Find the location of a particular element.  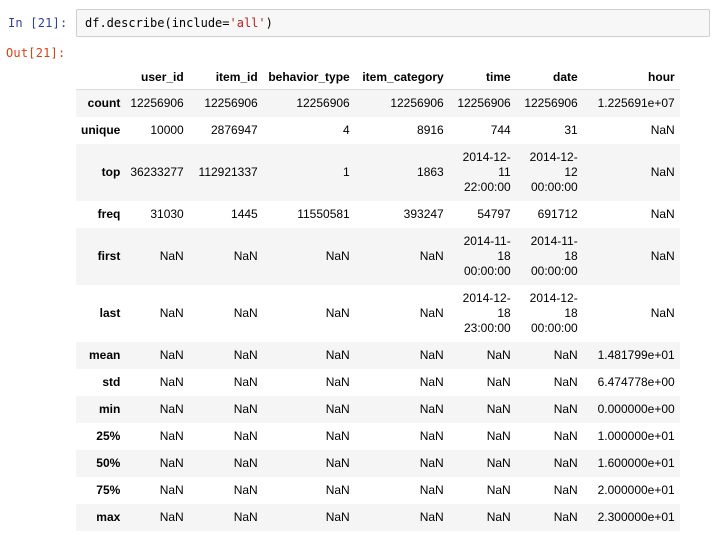

table-row: unique 10000 2876947 4 8916 744 31 NaN is located at coordinates (378, 130).